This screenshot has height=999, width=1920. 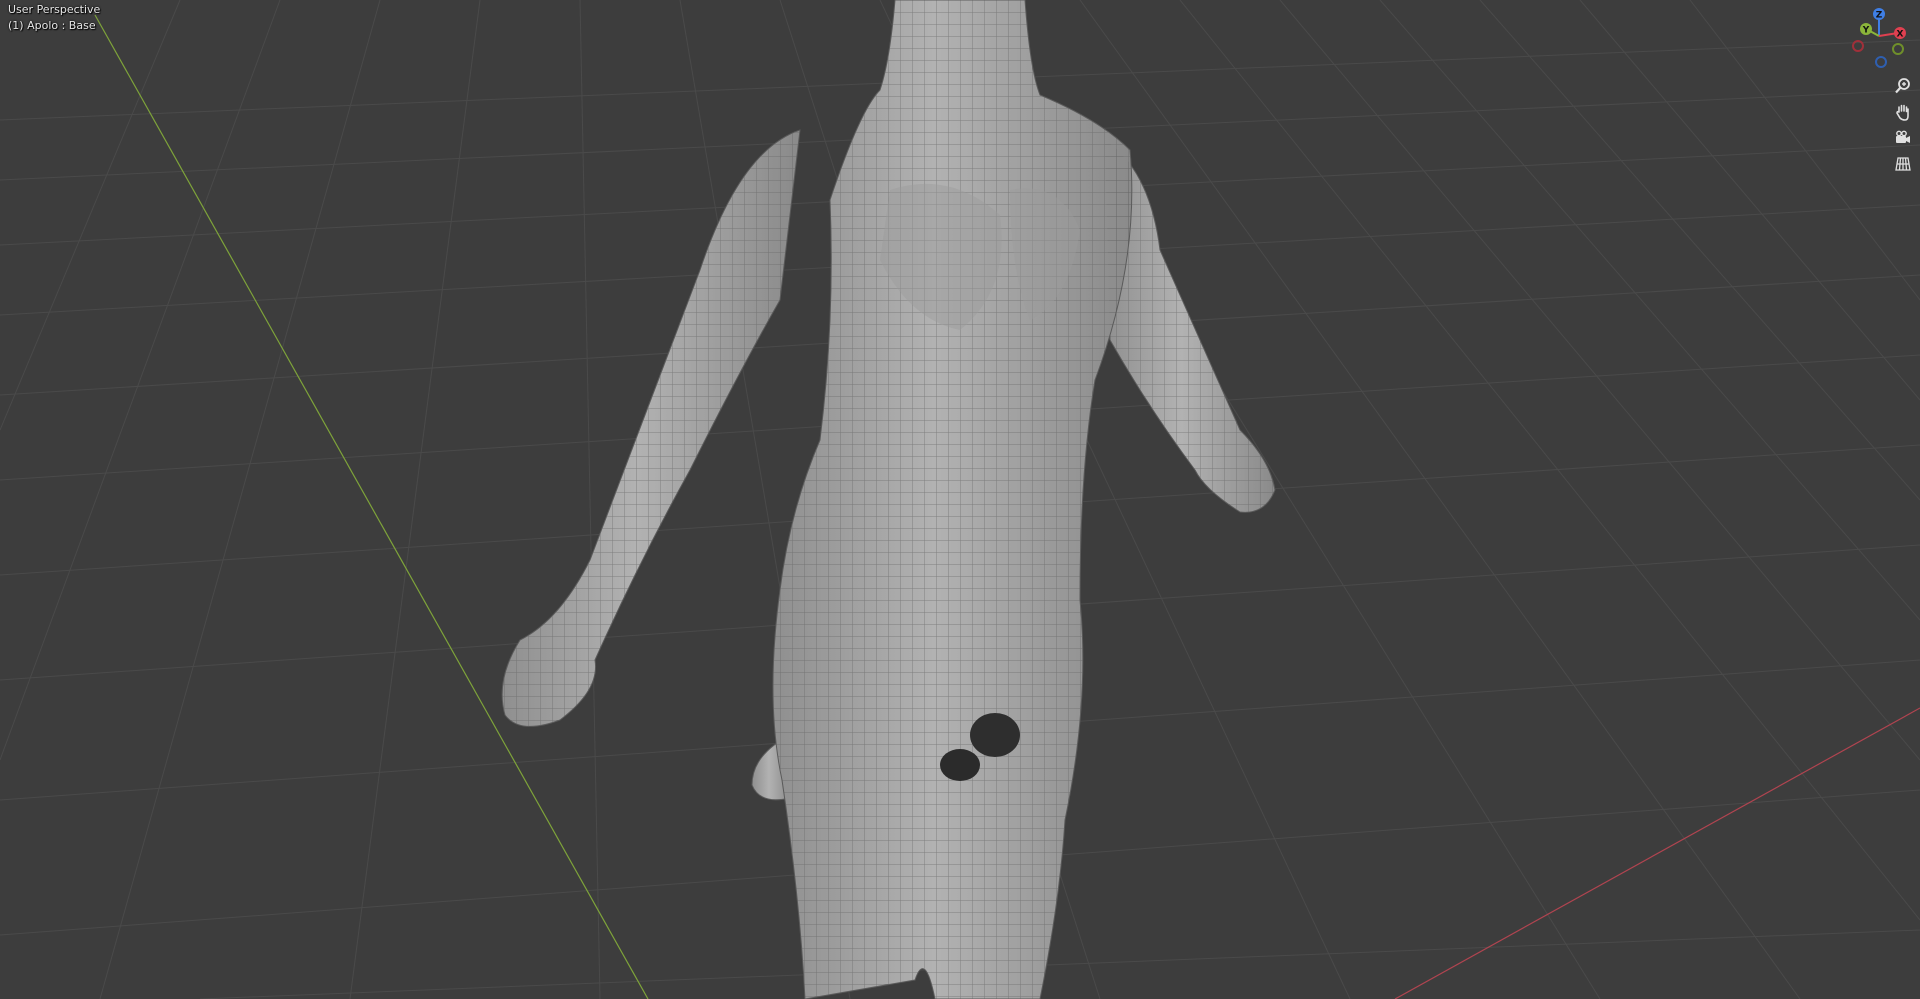 What do you see at coordinates (1879, 16) in the screenshot?
I see `gizmo-z-label: Z` at bounding box center [1879, 16].